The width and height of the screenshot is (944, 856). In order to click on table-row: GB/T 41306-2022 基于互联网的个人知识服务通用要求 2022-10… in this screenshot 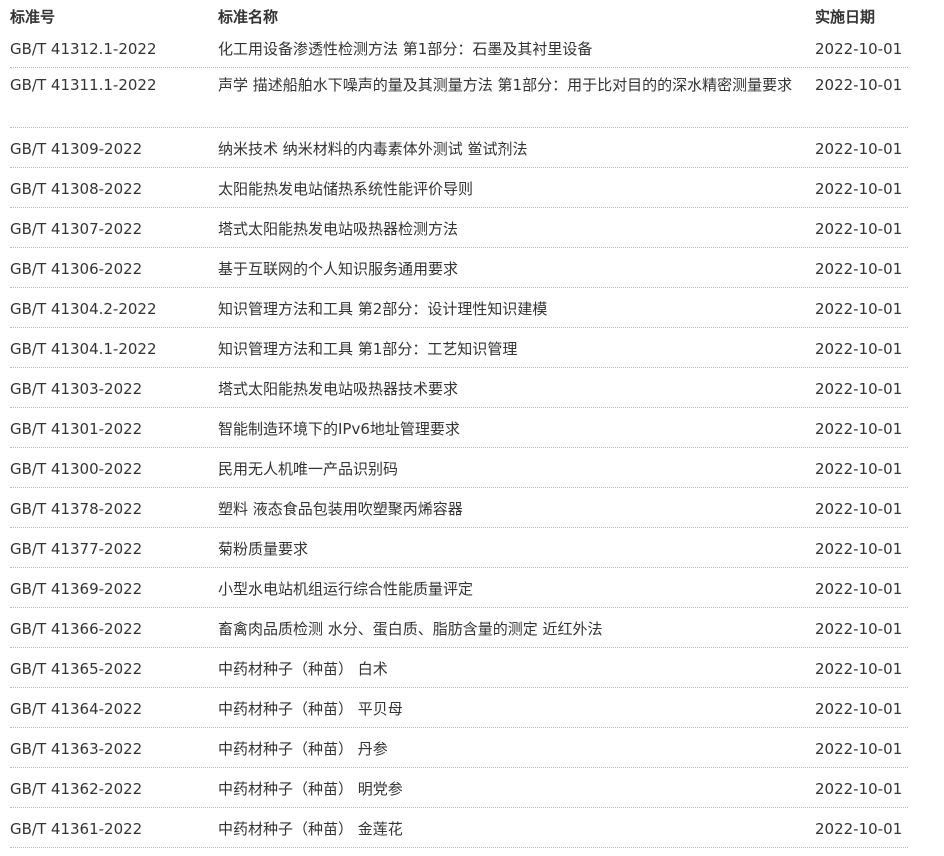, I will do `click(459, 268)`.